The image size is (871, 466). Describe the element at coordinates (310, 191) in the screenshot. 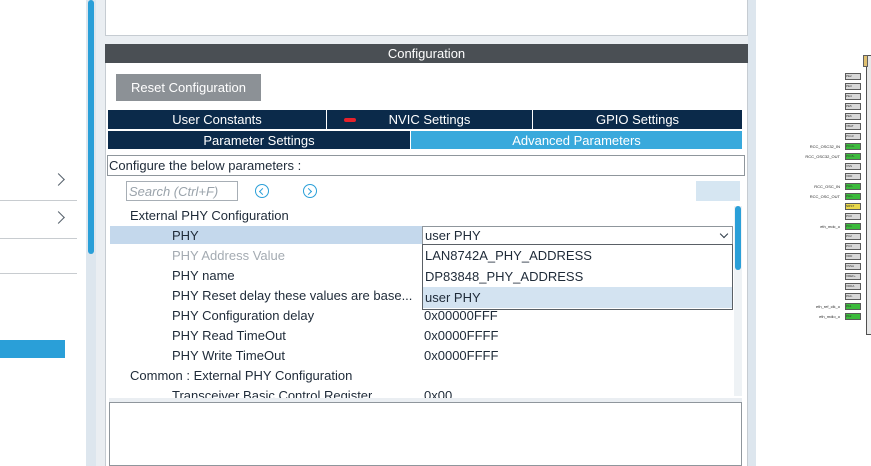

I see `search-next-icon` at that location.